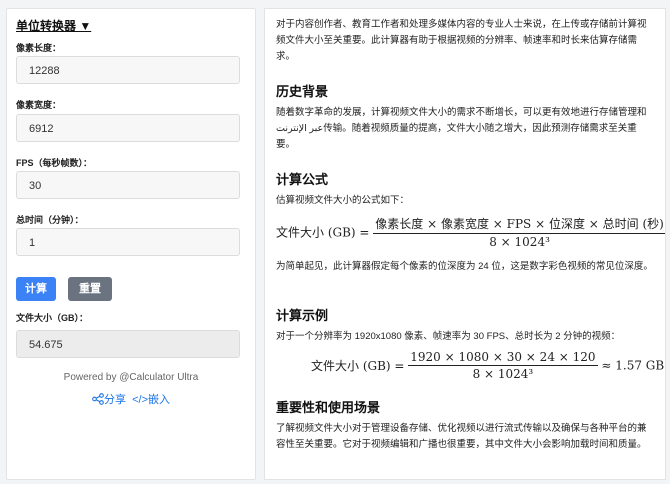 The image size is (670, 484). What do you see at coordinates (151, 400) in the screenshot?
I see `embed-link: </>嵌入` at bounding box center [151, 400].